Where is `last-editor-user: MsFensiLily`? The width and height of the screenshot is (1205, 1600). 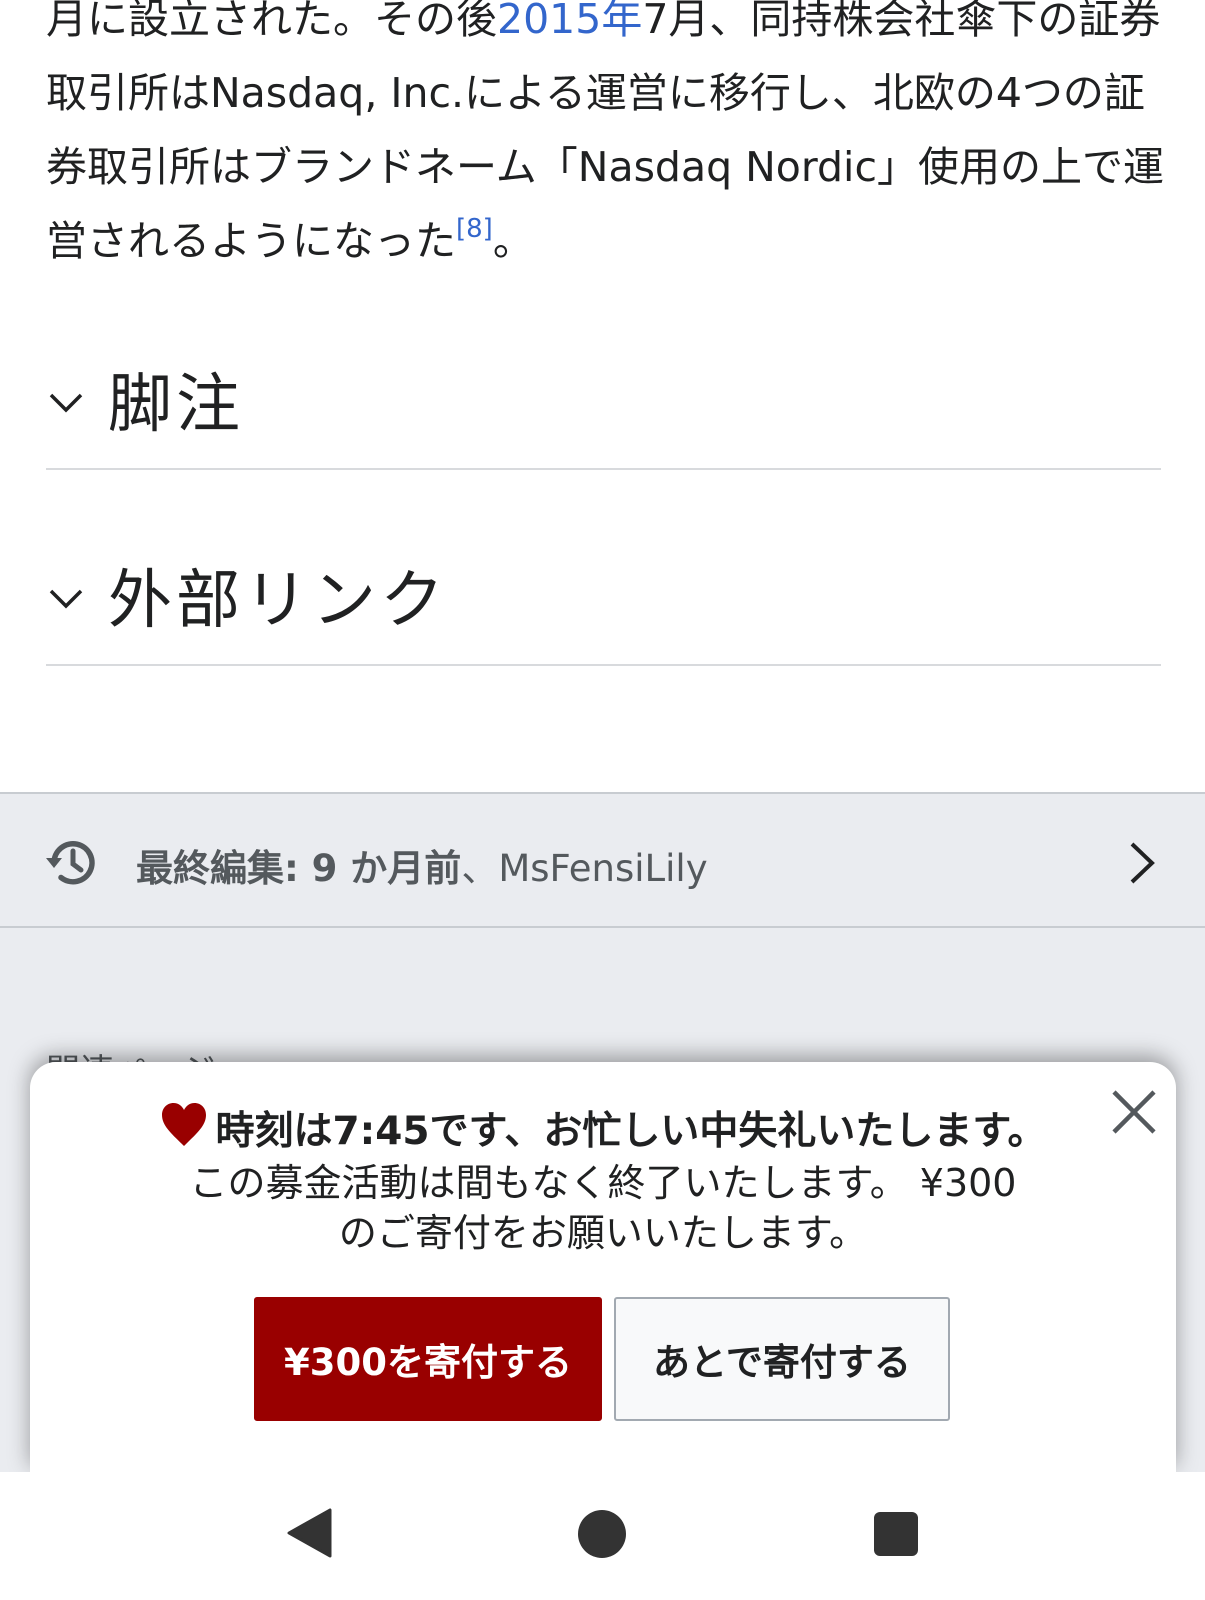
last-editor-user: MsFensiLily is located at coordinates (603, 868).